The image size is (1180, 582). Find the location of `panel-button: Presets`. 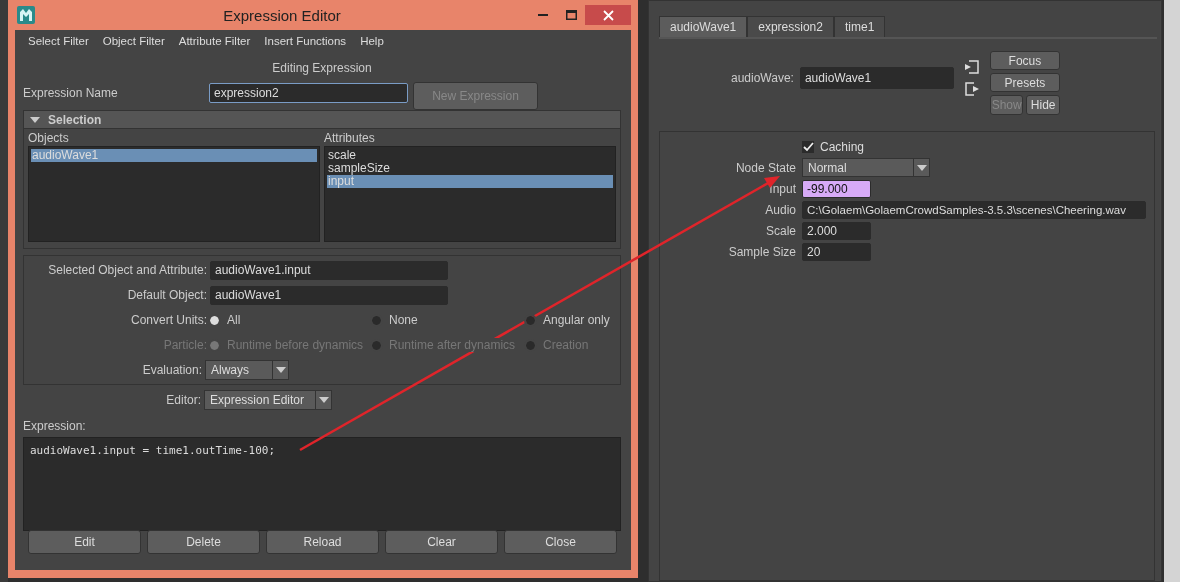

panel-button: Presets is located at coordinates (1024, 82).